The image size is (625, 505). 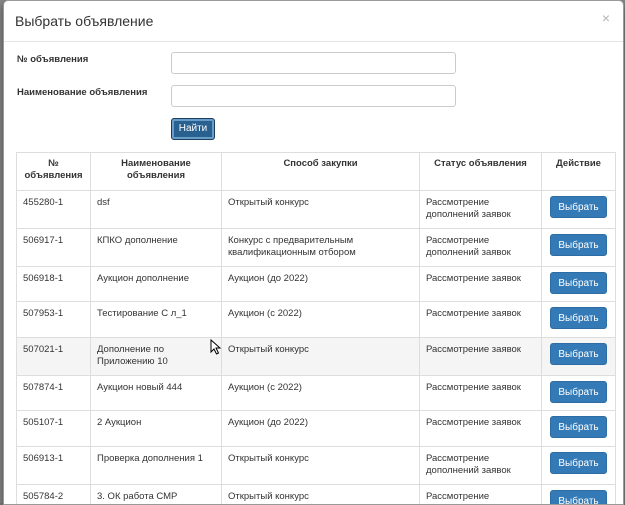 I want to click on mouse-cursor-icon, so click(x=216, y=347).